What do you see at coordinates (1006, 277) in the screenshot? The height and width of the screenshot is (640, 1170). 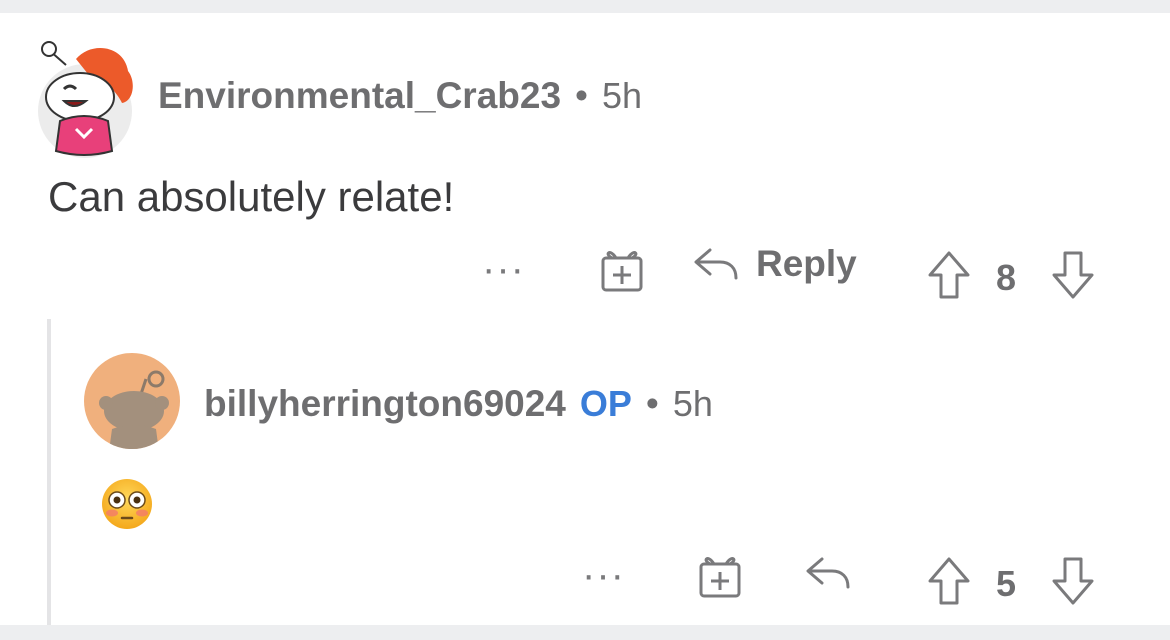 I see `vote-score: 8` at bounding box center [1006, 277].